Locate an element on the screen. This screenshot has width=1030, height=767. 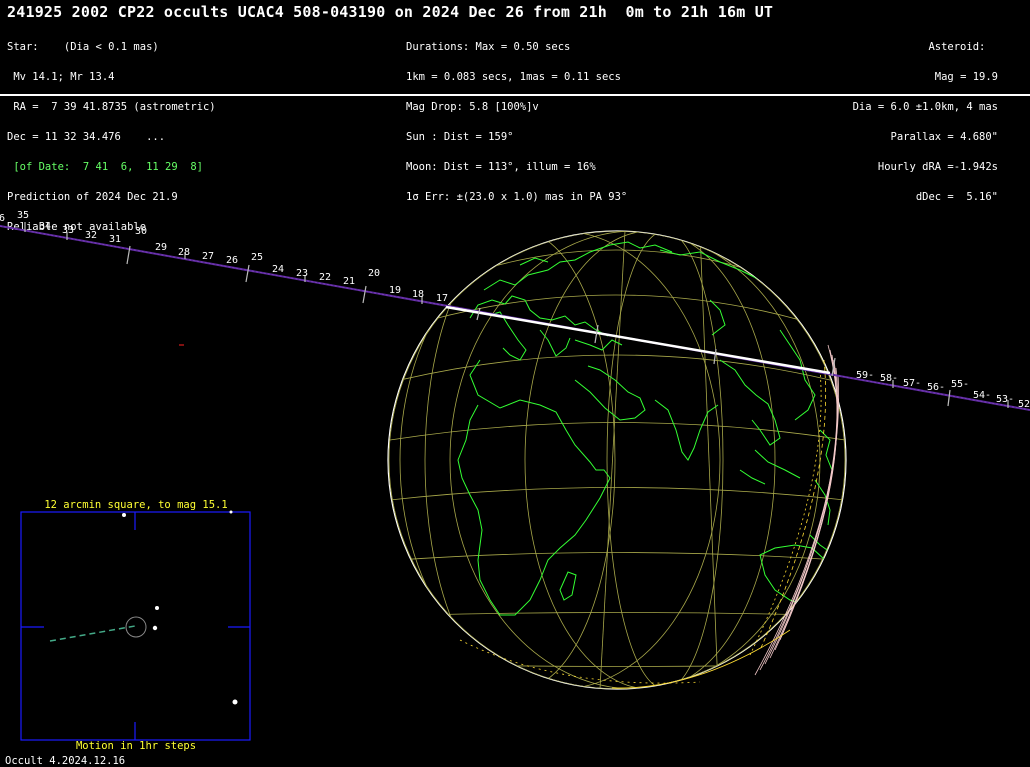
track-label: 27 is located at coordinates (208, 256).